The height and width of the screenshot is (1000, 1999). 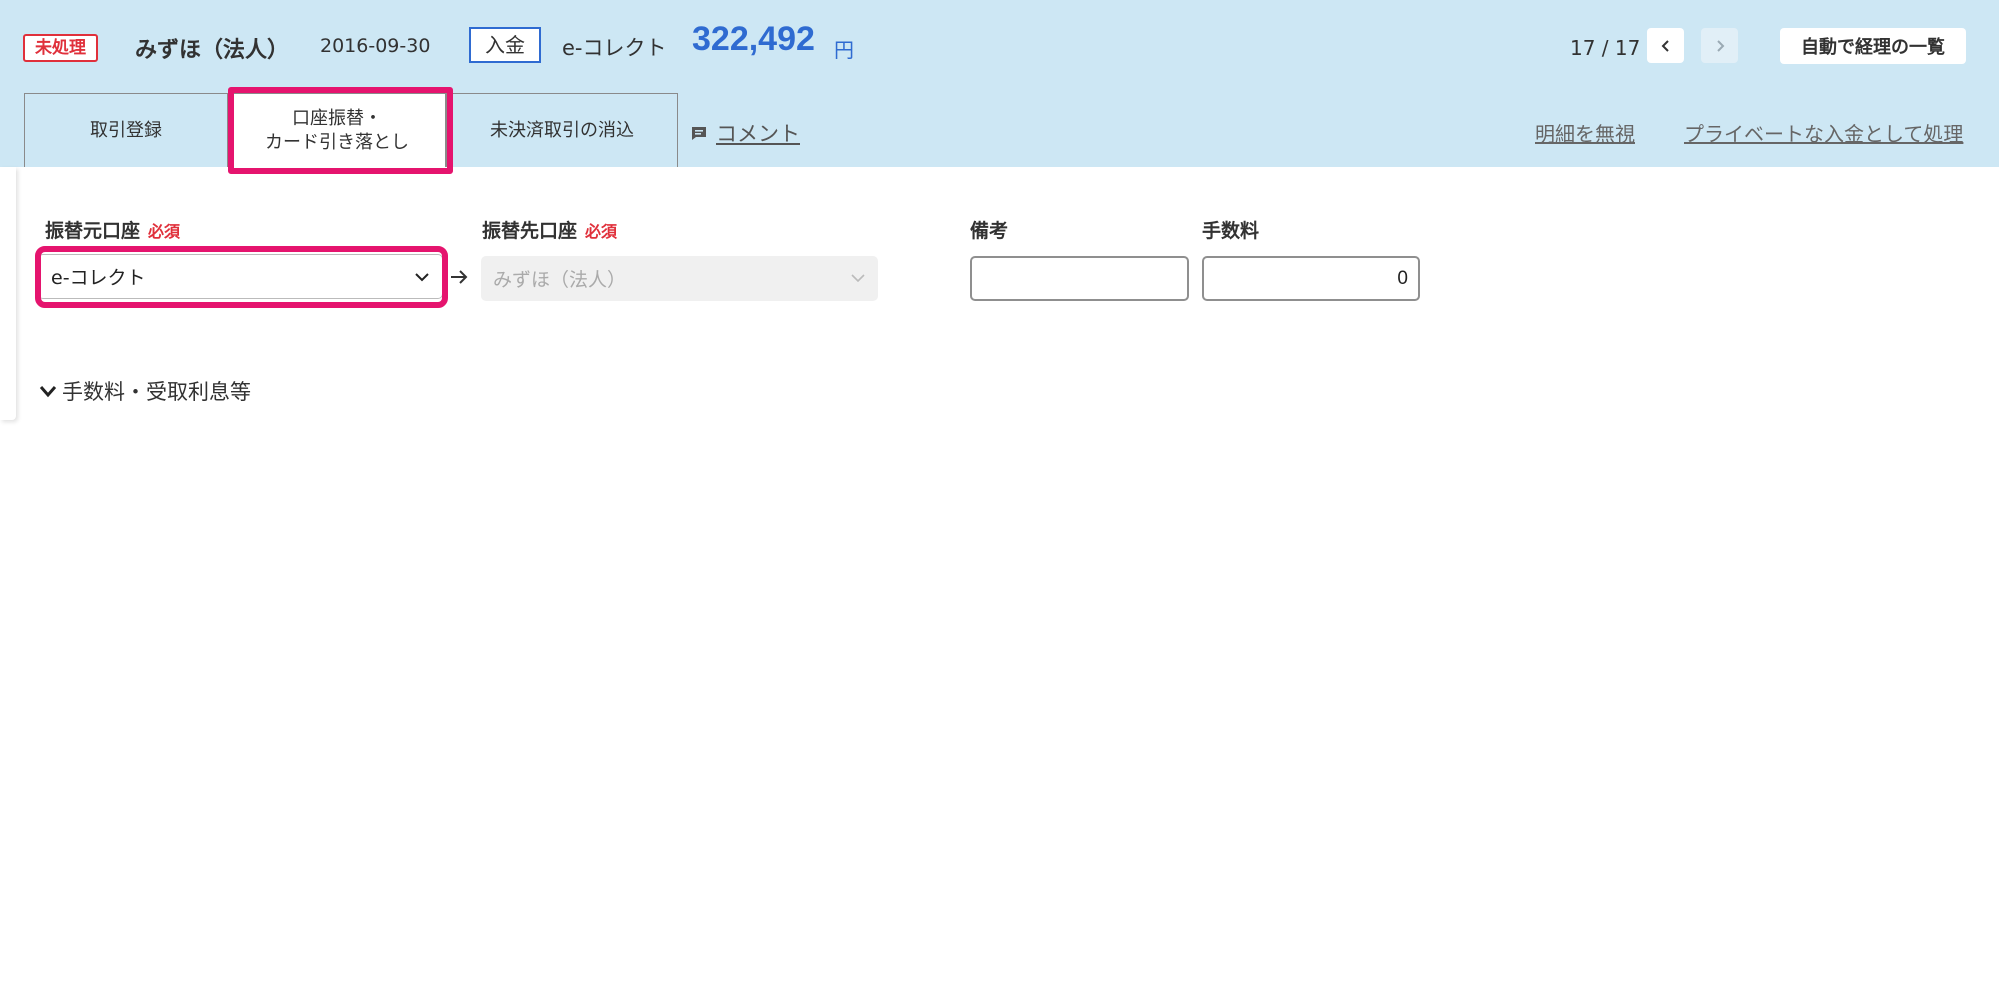 I want to click on prev-button, so click(x=1665, y=45).